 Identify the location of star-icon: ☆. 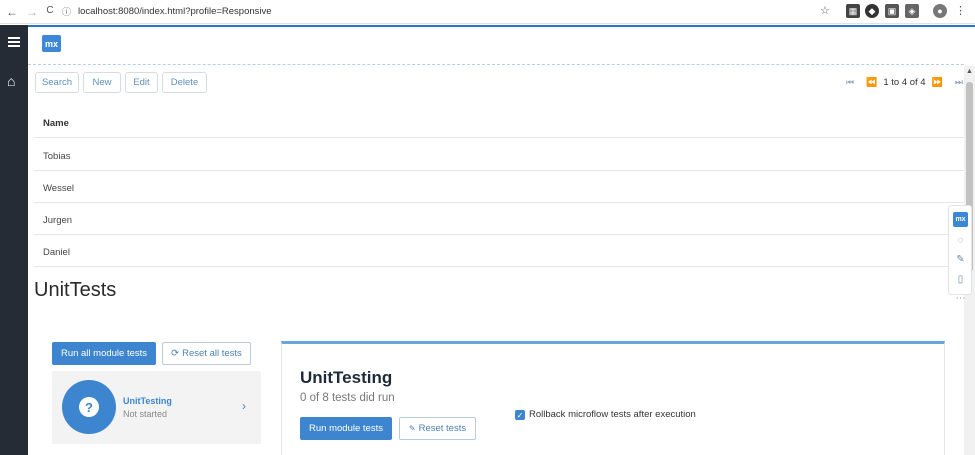
(825, 10).